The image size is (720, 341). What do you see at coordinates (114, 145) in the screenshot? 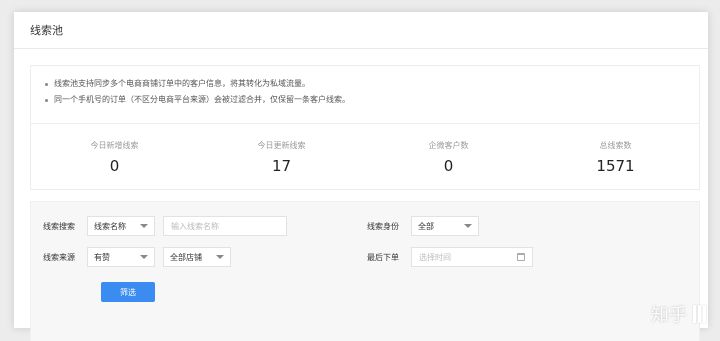
I see `stat-label: 今日新增线索` at bounding box center [114, 145].